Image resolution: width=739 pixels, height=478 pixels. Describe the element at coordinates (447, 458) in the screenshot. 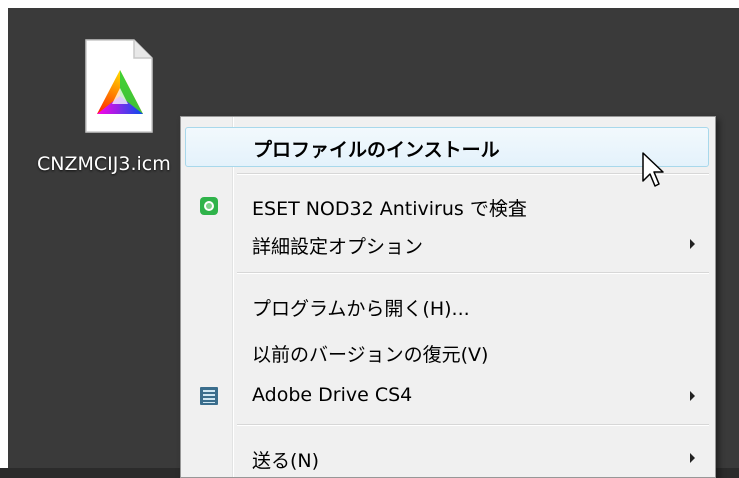

I see `menu-item-send-to: 送る(N)` at that location.